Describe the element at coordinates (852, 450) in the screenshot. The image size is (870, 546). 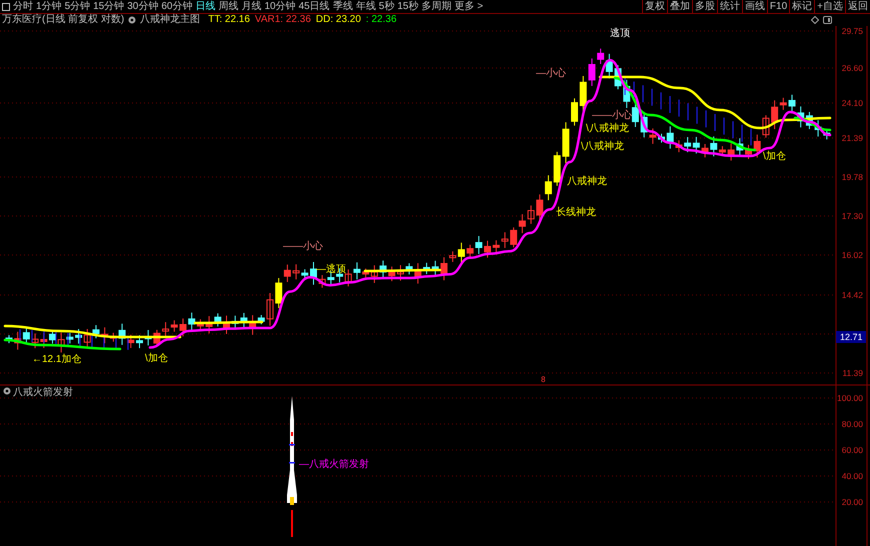
I see `value-label: 60.00` at that location.